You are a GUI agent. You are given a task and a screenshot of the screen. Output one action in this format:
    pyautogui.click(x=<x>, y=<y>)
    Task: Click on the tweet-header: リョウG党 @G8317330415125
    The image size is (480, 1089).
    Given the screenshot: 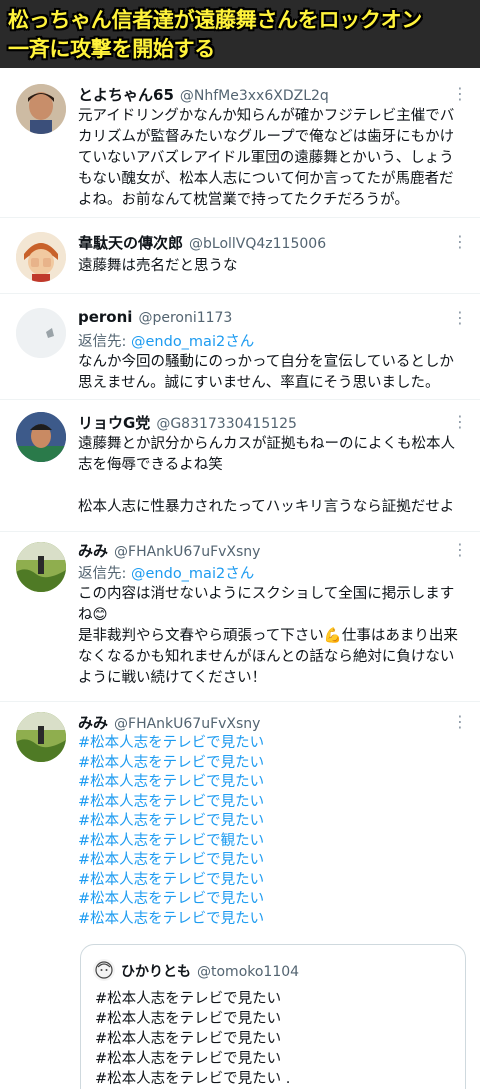 What is the action you would take?
    pyautogui.click(x=261, y=422)
    